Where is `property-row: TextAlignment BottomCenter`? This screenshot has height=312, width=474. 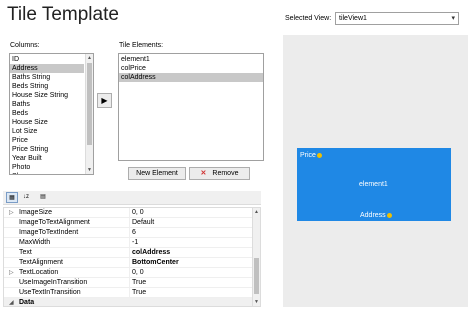
property-row: TextAlignment BottomCenter is located at coordinates (128, 263).